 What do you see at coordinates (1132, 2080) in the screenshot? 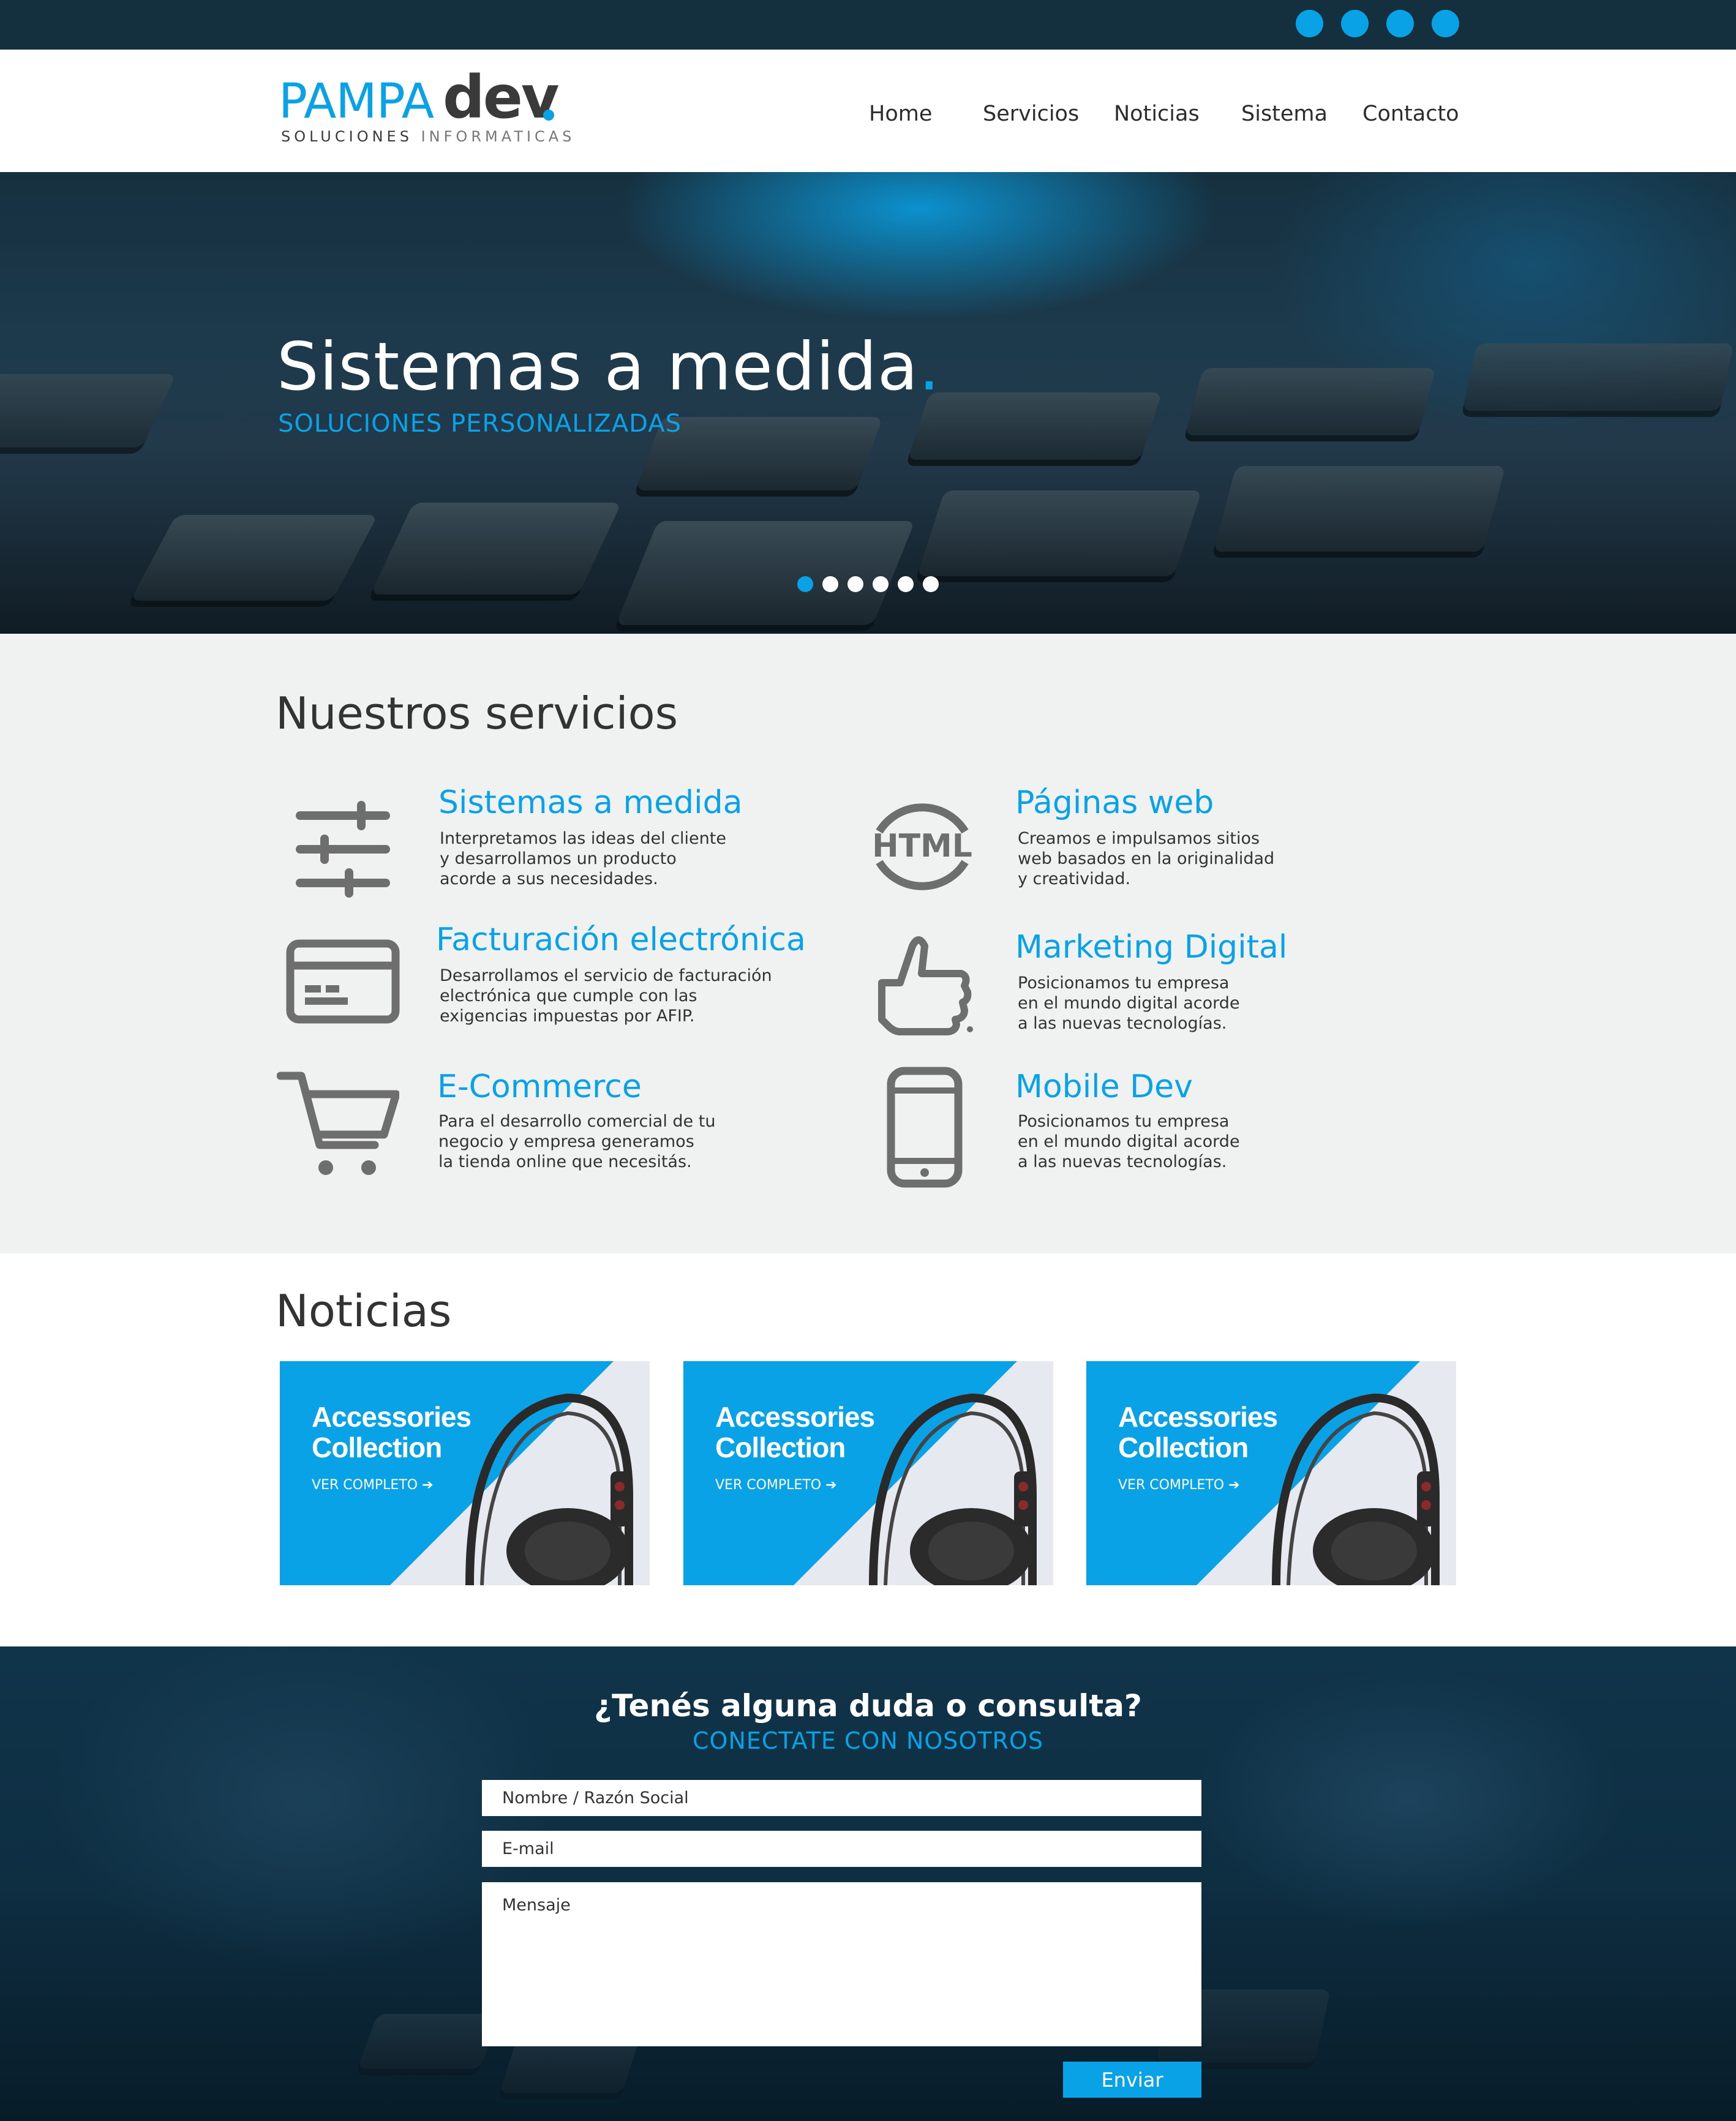
I see `send-button: Enviar` at bounding box center [1132, 2080].